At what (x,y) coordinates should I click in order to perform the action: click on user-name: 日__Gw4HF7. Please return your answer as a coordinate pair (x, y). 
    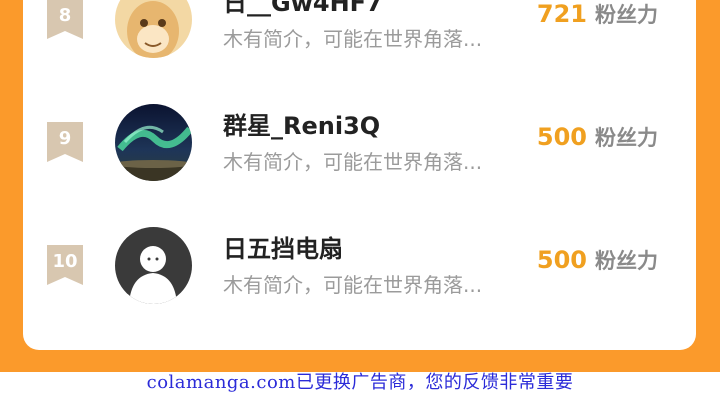
    Looking at the image, I should click on (303, 9).